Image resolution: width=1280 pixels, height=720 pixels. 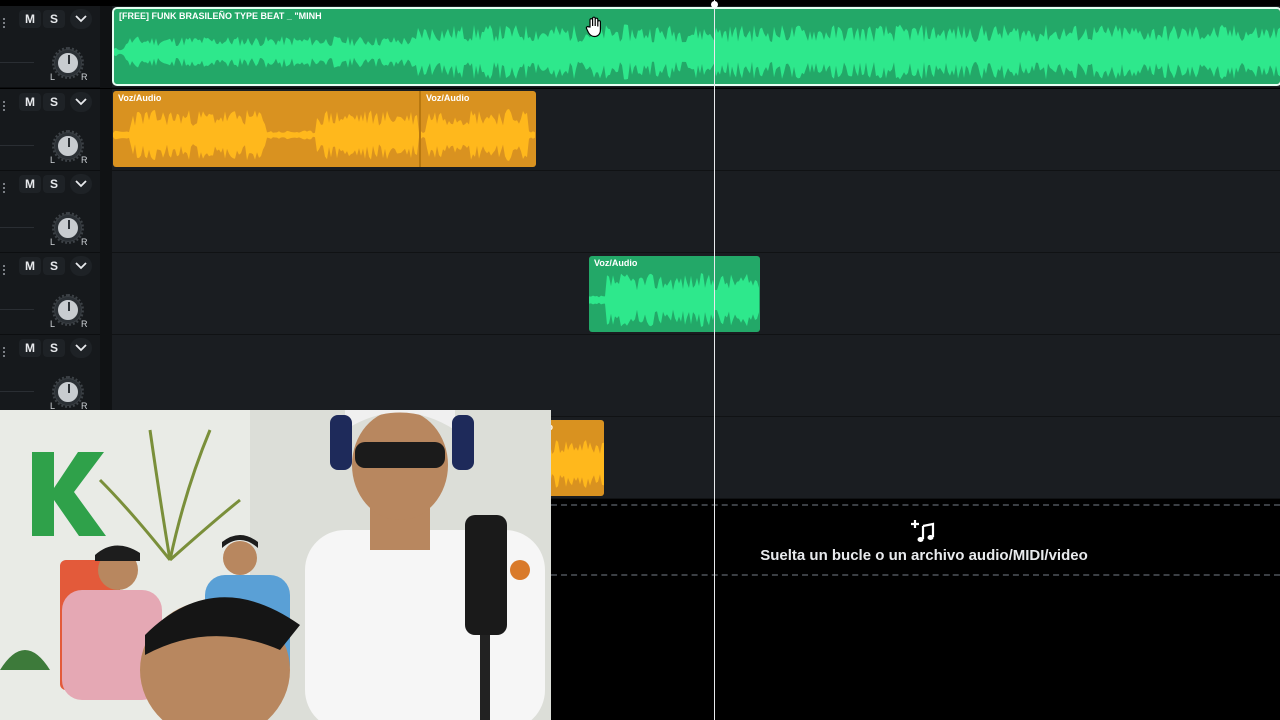 I want to click on playhead-handle, so click(x=714, y=4).